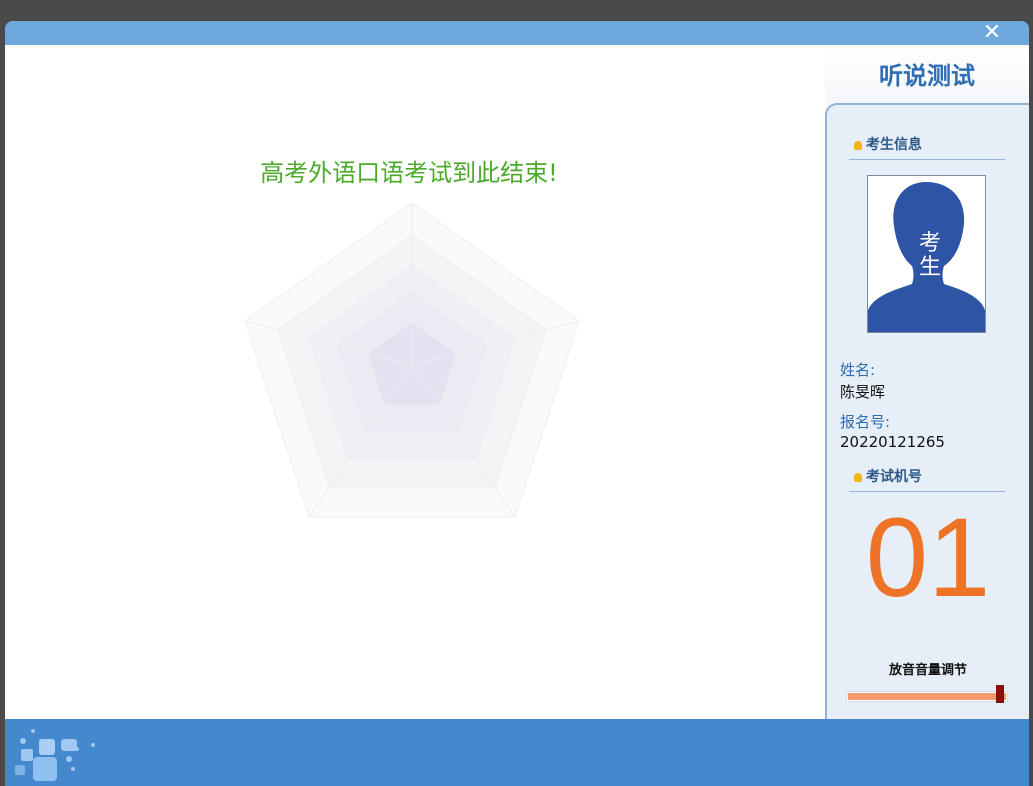 The height and width of the screenshot is (786, 1033). What do you see at coordinates (517, 752) in the screenshot?
I see `footer-bar` at bounding box center [517, 752].